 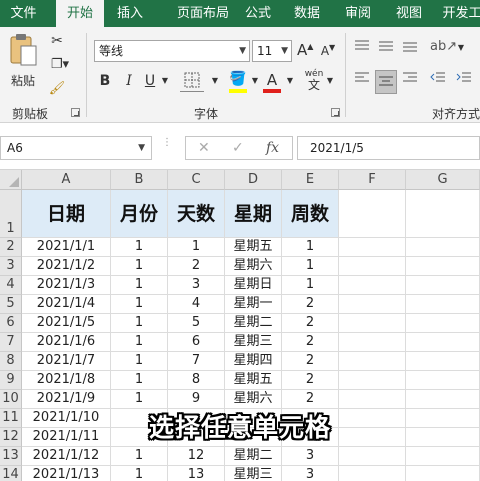 What do you see at coordinates (253, 214) in the screenshot?
I see `header-cell-weekday: 星期` at bounding box center [253, 214].